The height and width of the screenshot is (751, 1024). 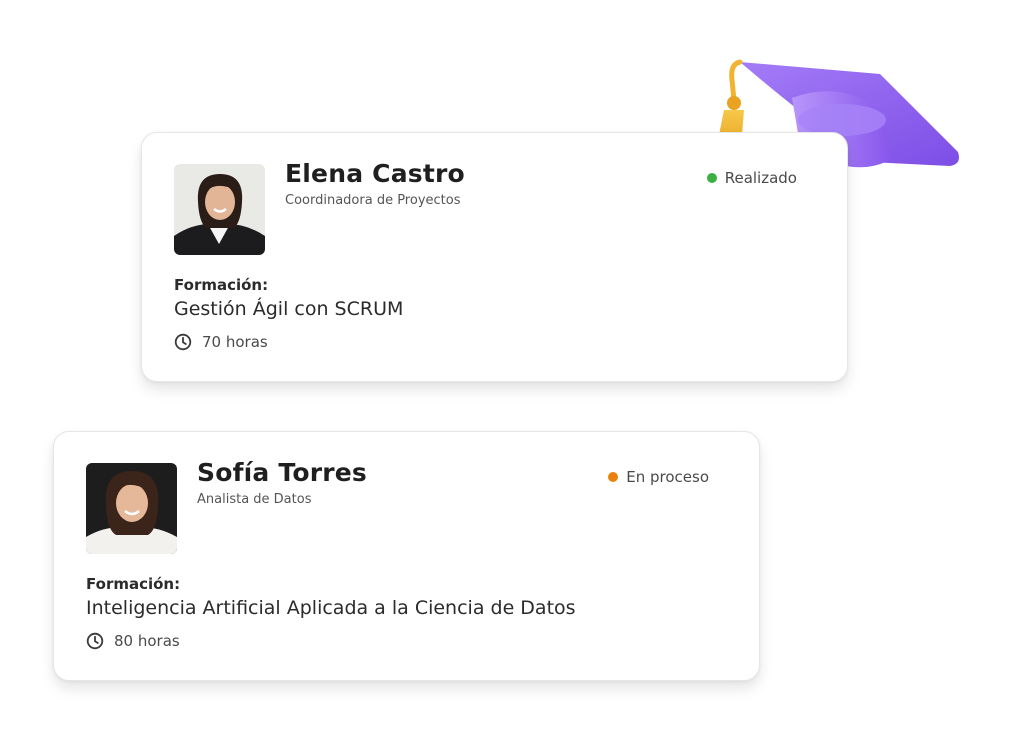 I want to click on course-title: Gestión Ágil con SCRUM, so click(x=289, y=309).